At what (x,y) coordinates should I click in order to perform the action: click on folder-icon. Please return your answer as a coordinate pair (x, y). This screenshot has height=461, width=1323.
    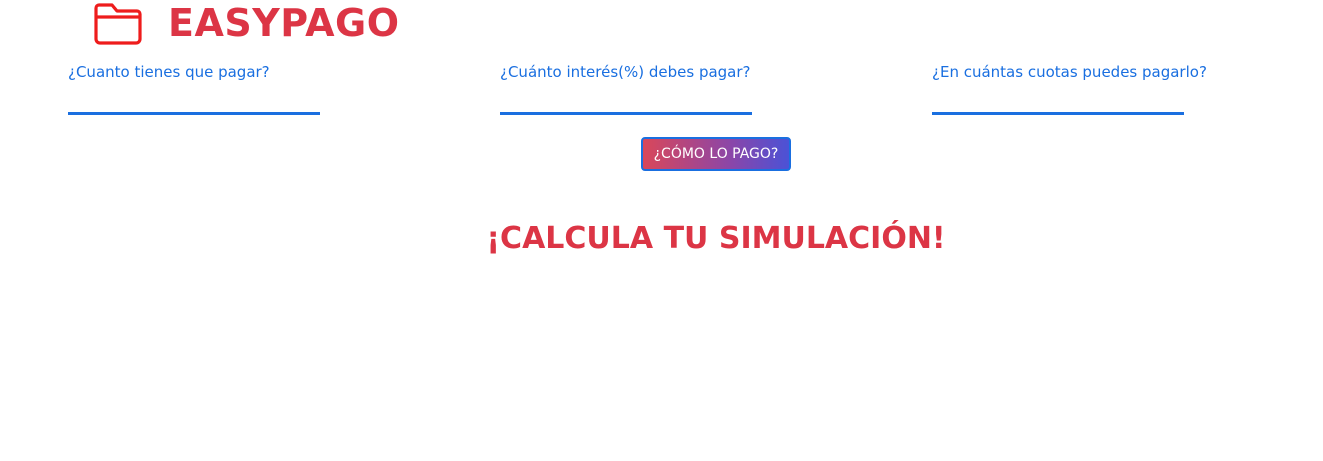
    Looking at the image, I should click on (118, 24).